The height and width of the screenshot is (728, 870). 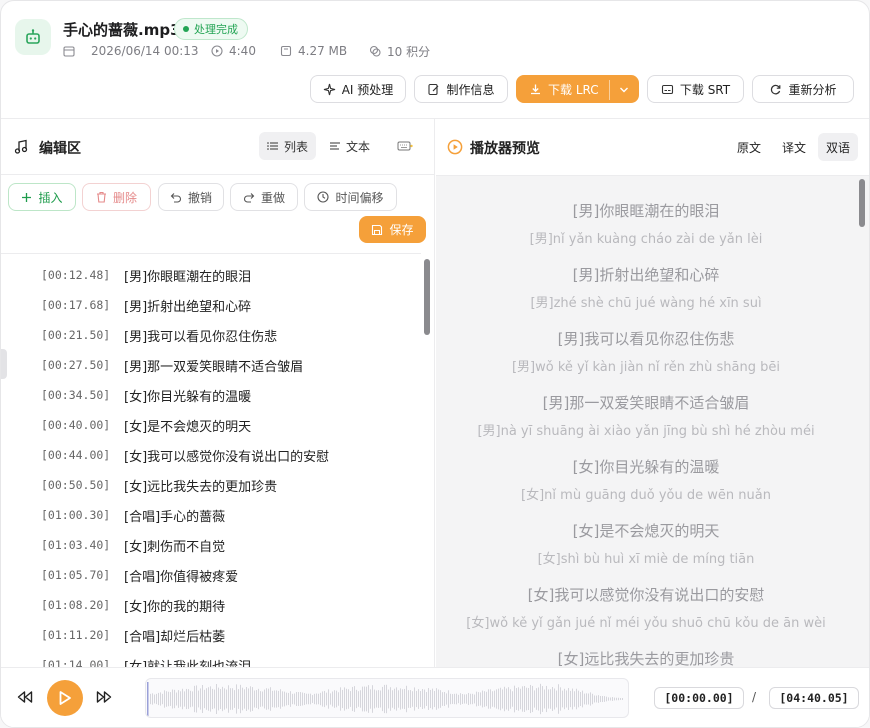 I want to click on lyric-text: [合唱]却烂后枯萎, so click(x=174, y=635).